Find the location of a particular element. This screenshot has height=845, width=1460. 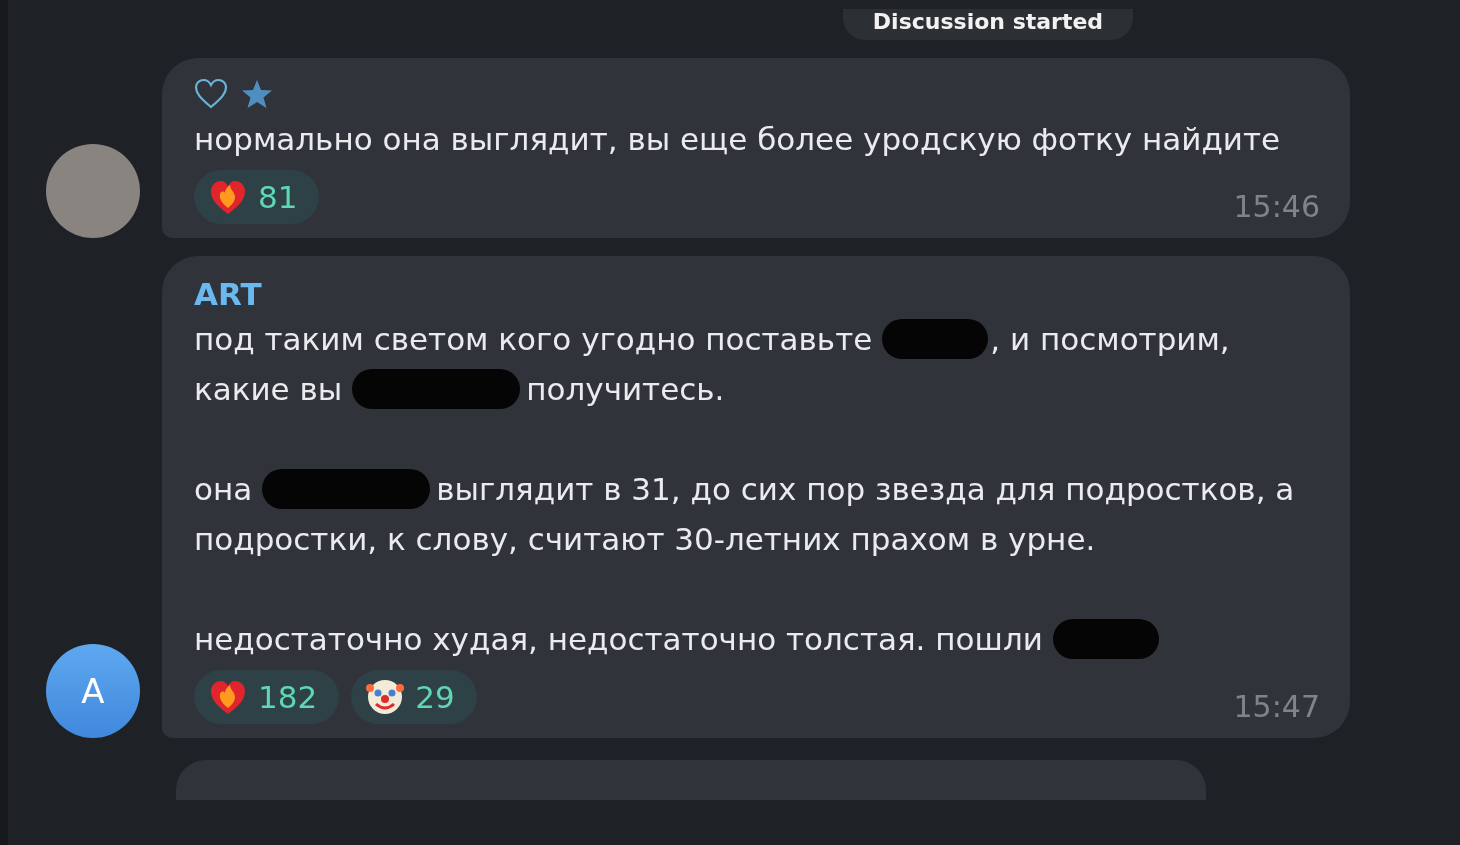

message-text: недостаточно худая, недостаточно толстая. пошли is located at coordinates (618, 639).